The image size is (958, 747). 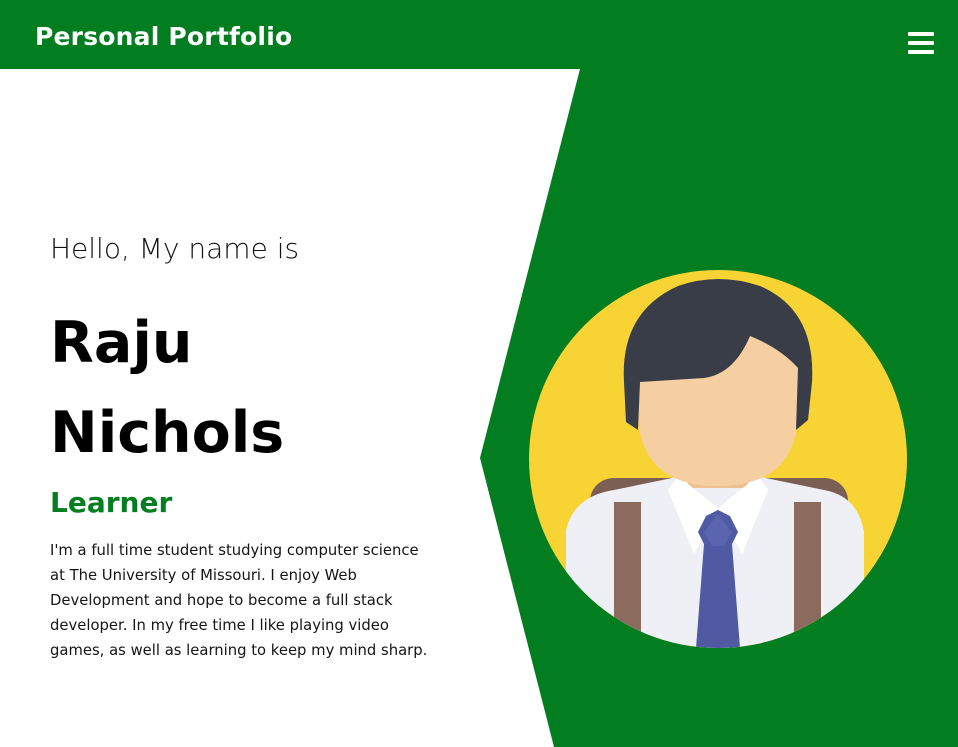 What do you see at coordinates (167, 433) in the screenshot?
I see `last-name: Nichols` at bounding box center [167, 433].